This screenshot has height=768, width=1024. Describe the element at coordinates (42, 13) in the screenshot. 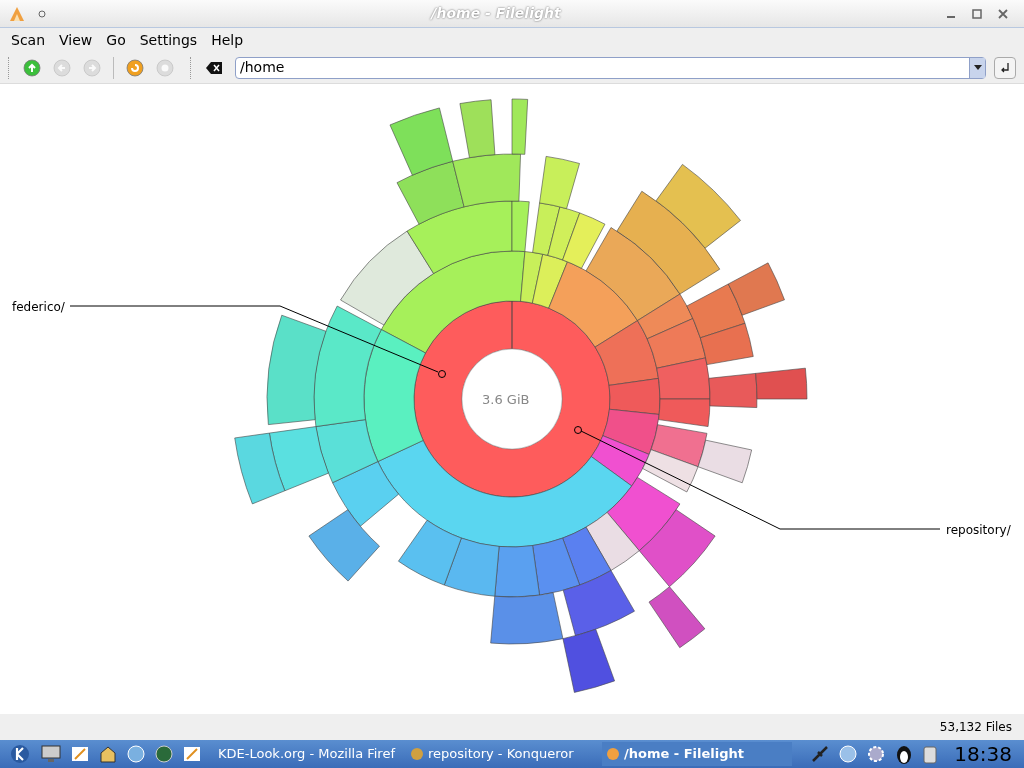

I see `pin-icon` at that location.